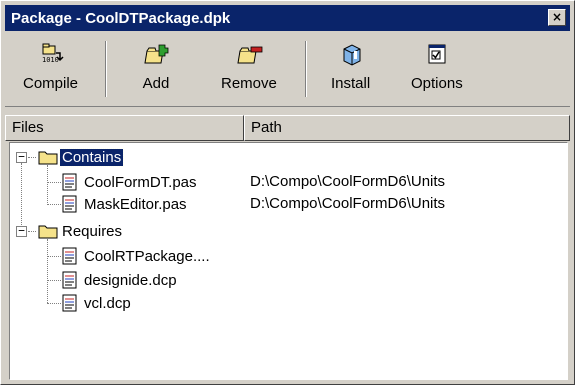  I want to click on path-column-header: Path, so click(407, 128).